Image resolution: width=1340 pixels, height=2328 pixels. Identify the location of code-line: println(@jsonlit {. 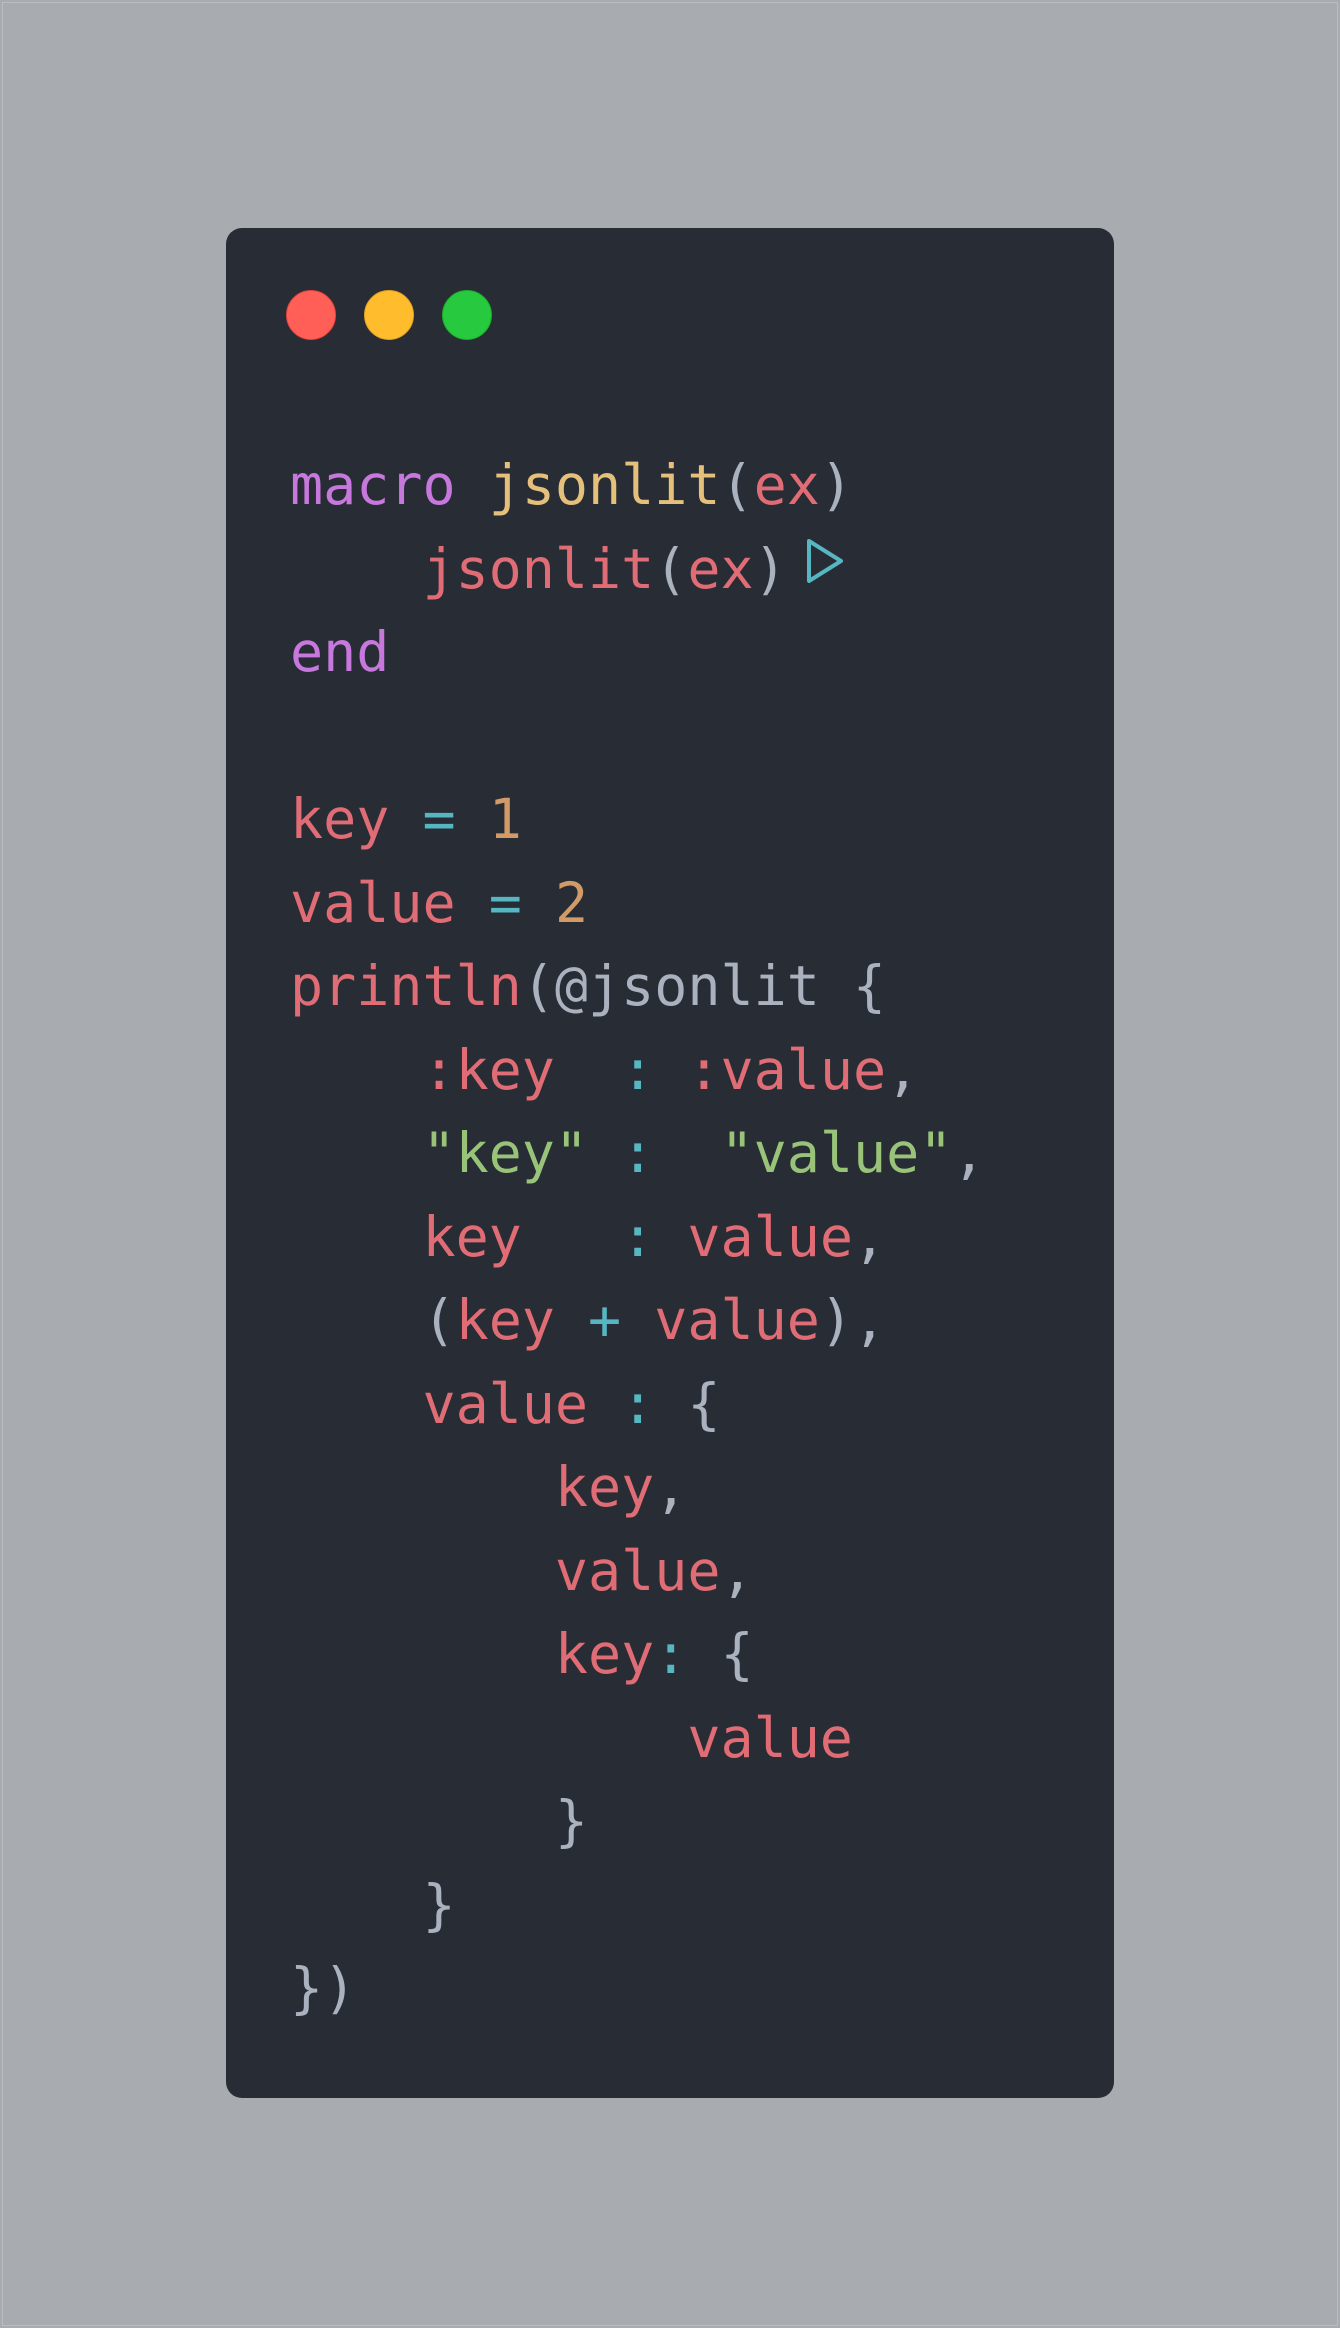
(637, 987).